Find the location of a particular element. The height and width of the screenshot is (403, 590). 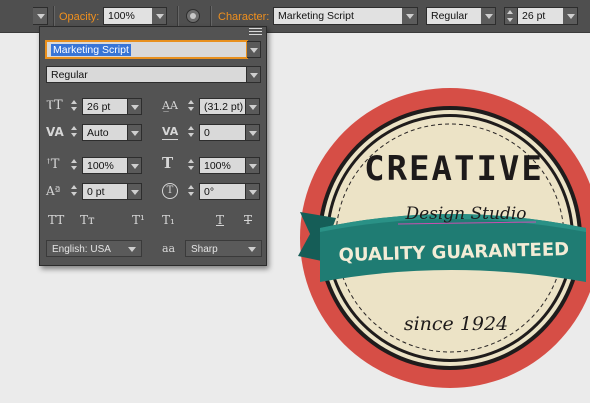

recolor-icon is located at coordinates (193, 16).